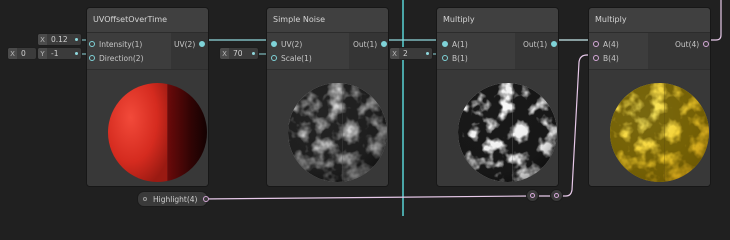 The width and height of the screenshot is (730, 240). Describe the element at coordinates (460, 58) in the screenshot. I see `port-label: B(1)` at that location.